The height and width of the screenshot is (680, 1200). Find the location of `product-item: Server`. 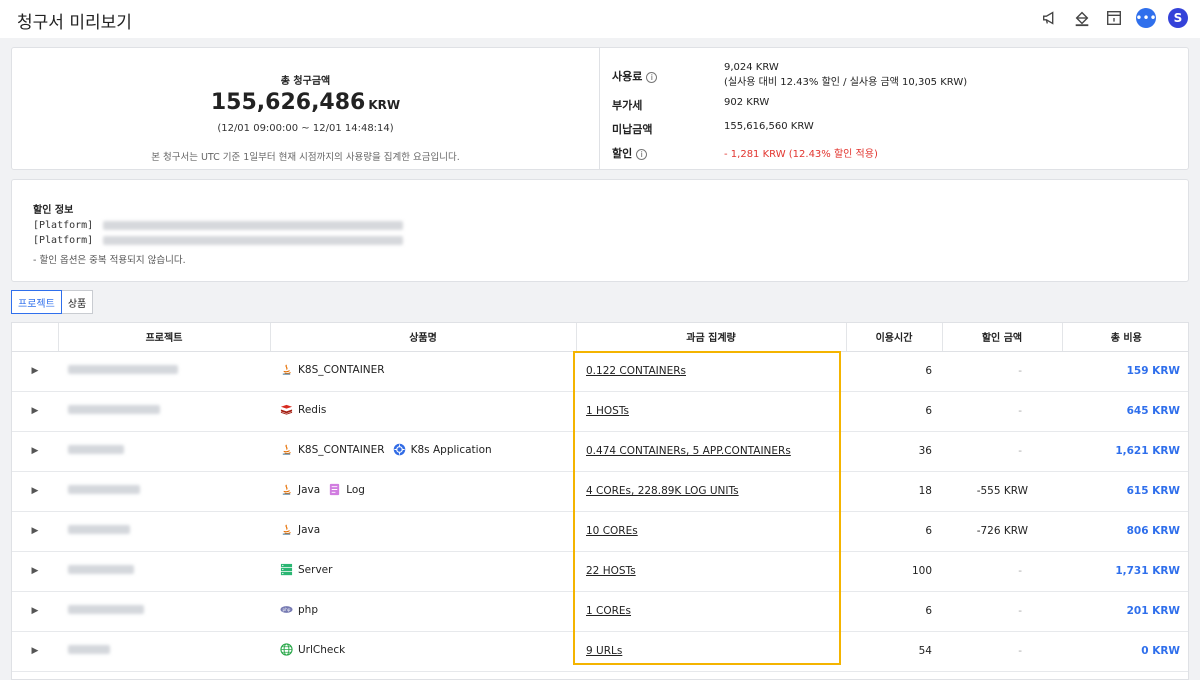

product-item: Server is located at coordinates (306, 569).